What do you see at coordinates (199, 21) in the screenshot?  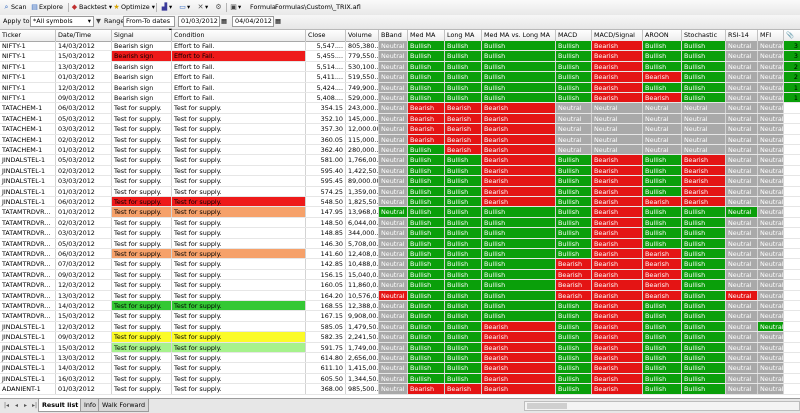 I see `from-date-field: 01/03/2012` at bounding box center [199, 21].